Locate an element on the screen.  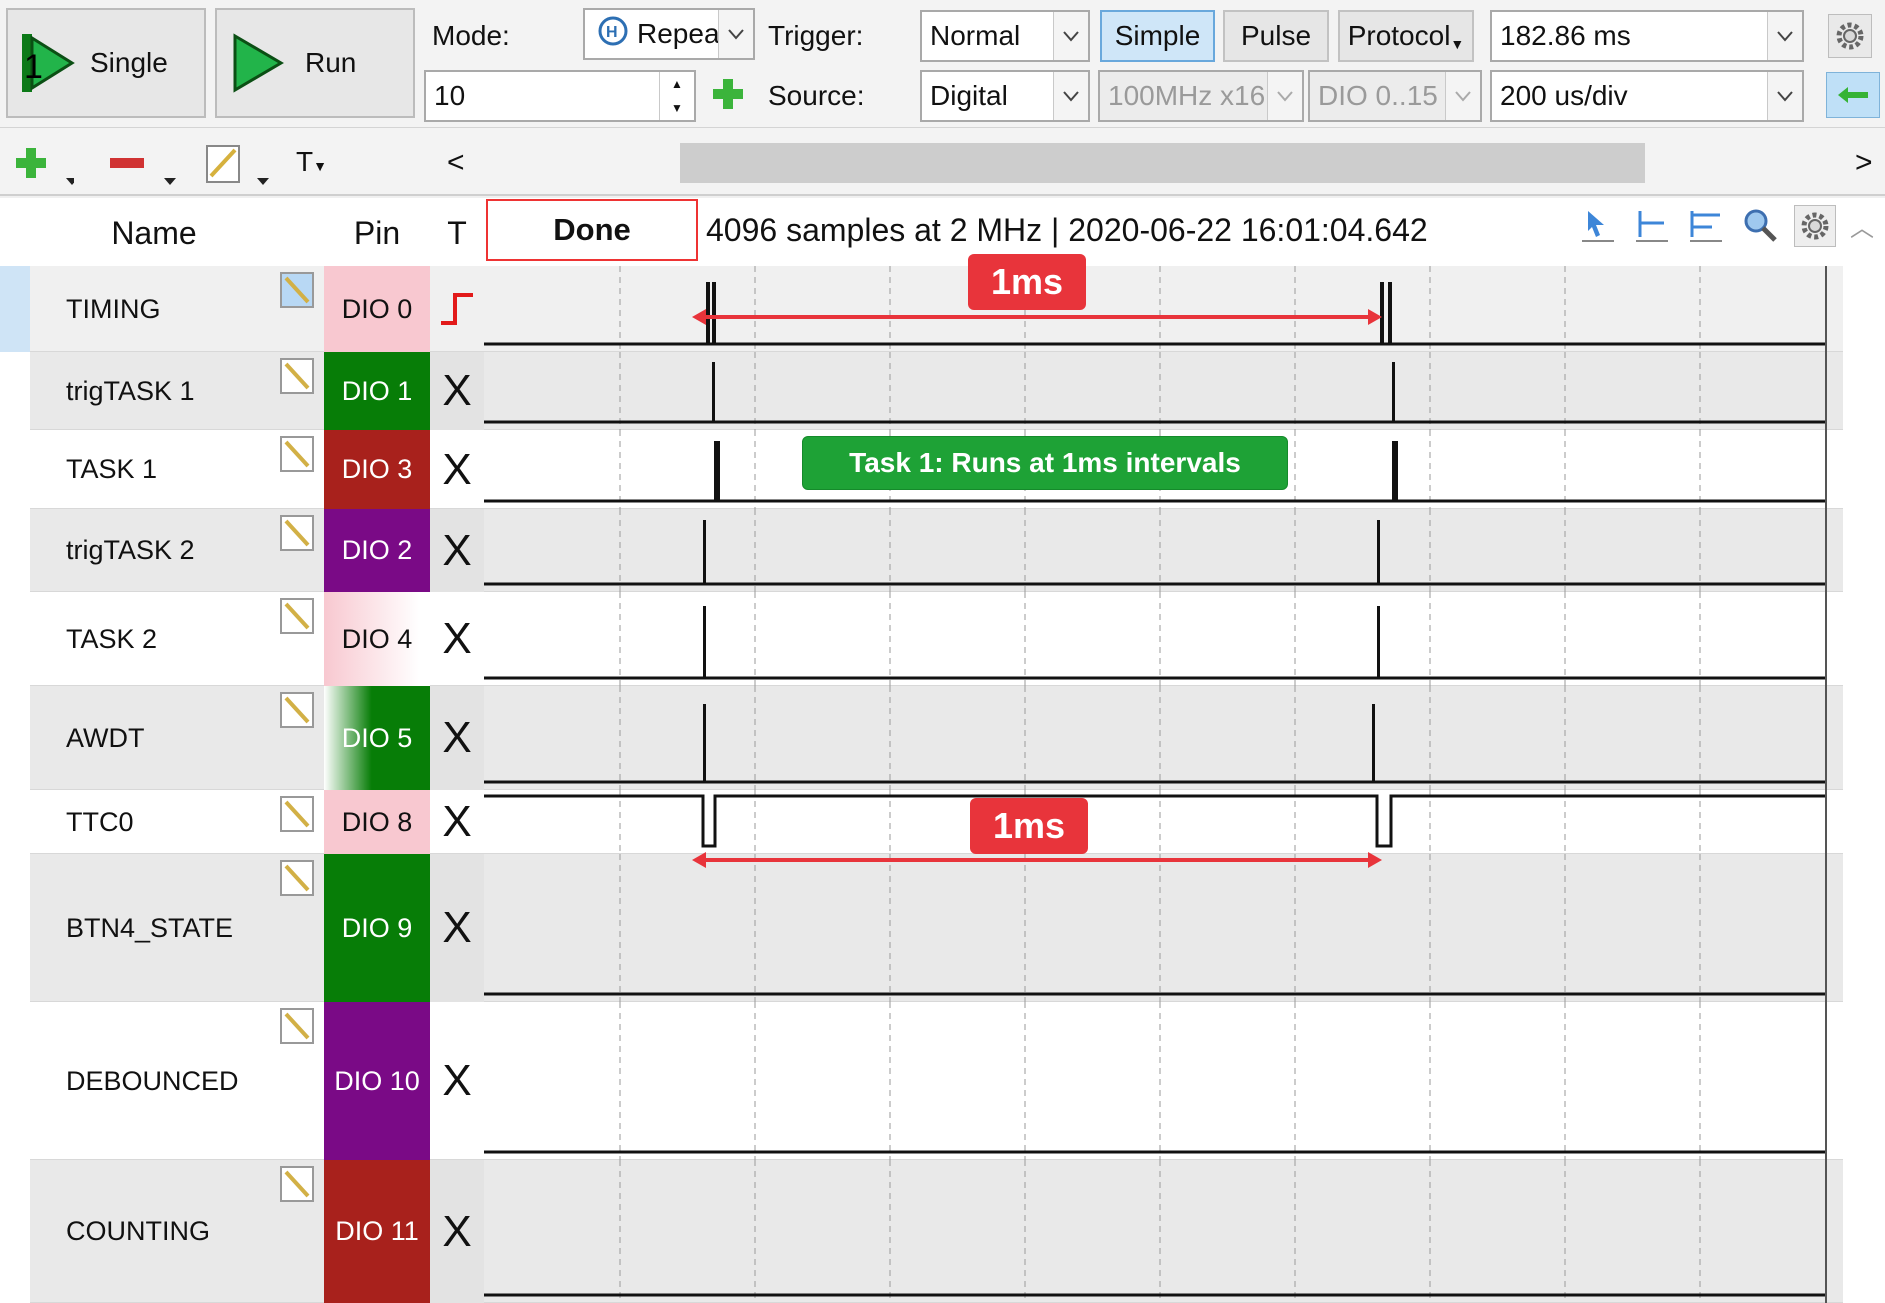
gear-icon is located at coordinates (1850, 36).